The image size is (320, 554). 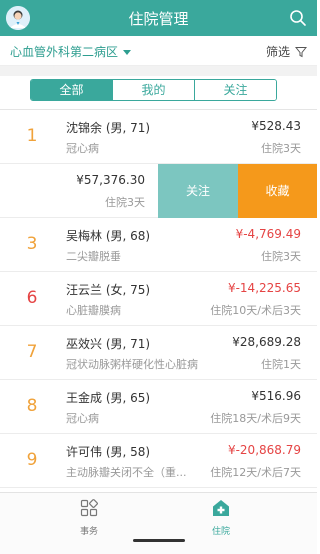 What do you see at coordinates (108, 236) in the screenshot?
I see `patient-name: 吴梅林 (男, 68)` at bounding box center [108, 236].